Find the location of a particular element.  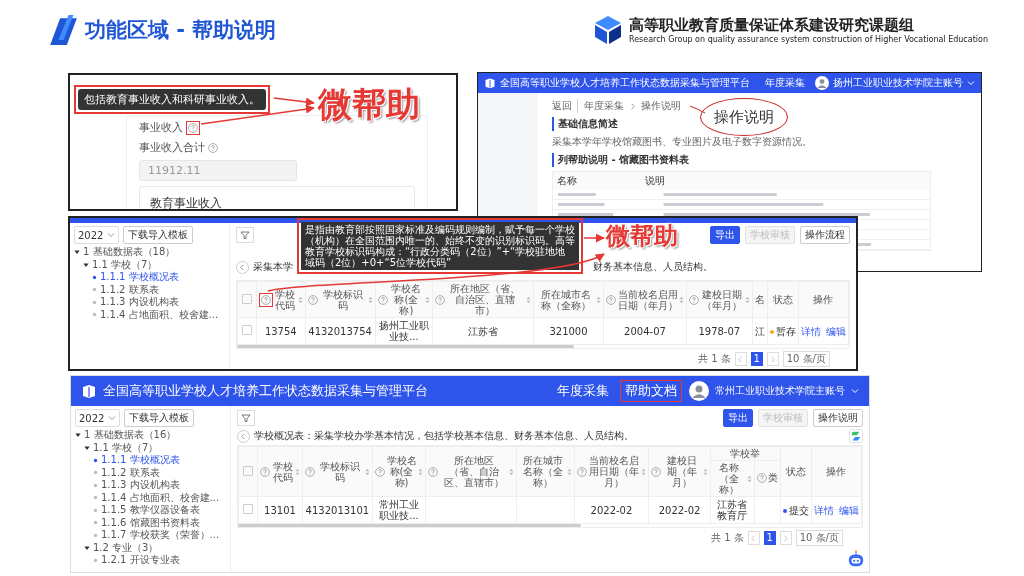

robot-mascot-icon is located at coordinates (856, 559).